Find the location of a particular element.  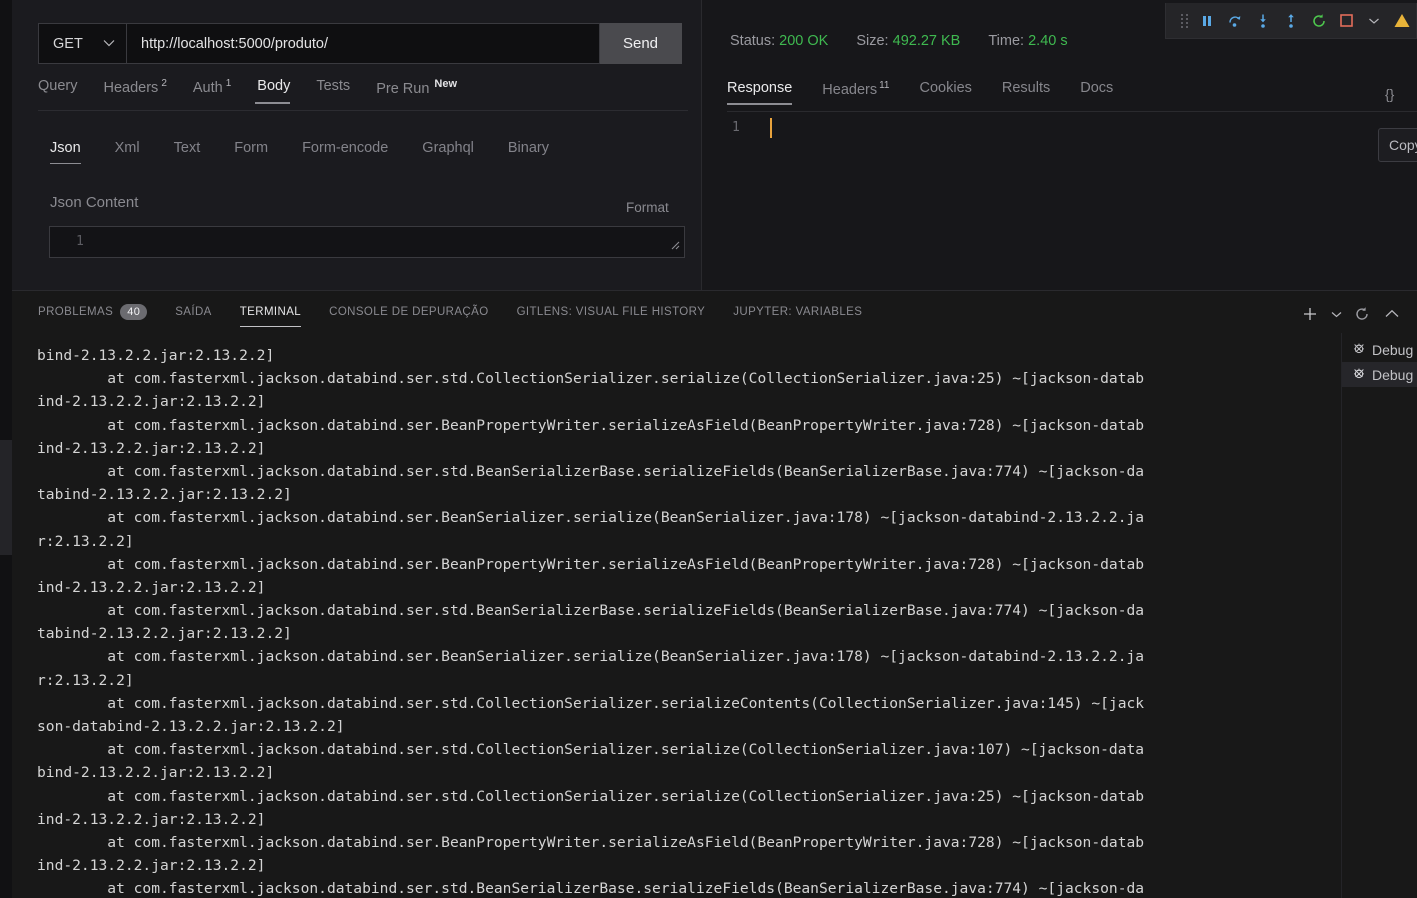

panel-tab-problemas: PROBLEMAS 40 is located at coordinates (93, 316).